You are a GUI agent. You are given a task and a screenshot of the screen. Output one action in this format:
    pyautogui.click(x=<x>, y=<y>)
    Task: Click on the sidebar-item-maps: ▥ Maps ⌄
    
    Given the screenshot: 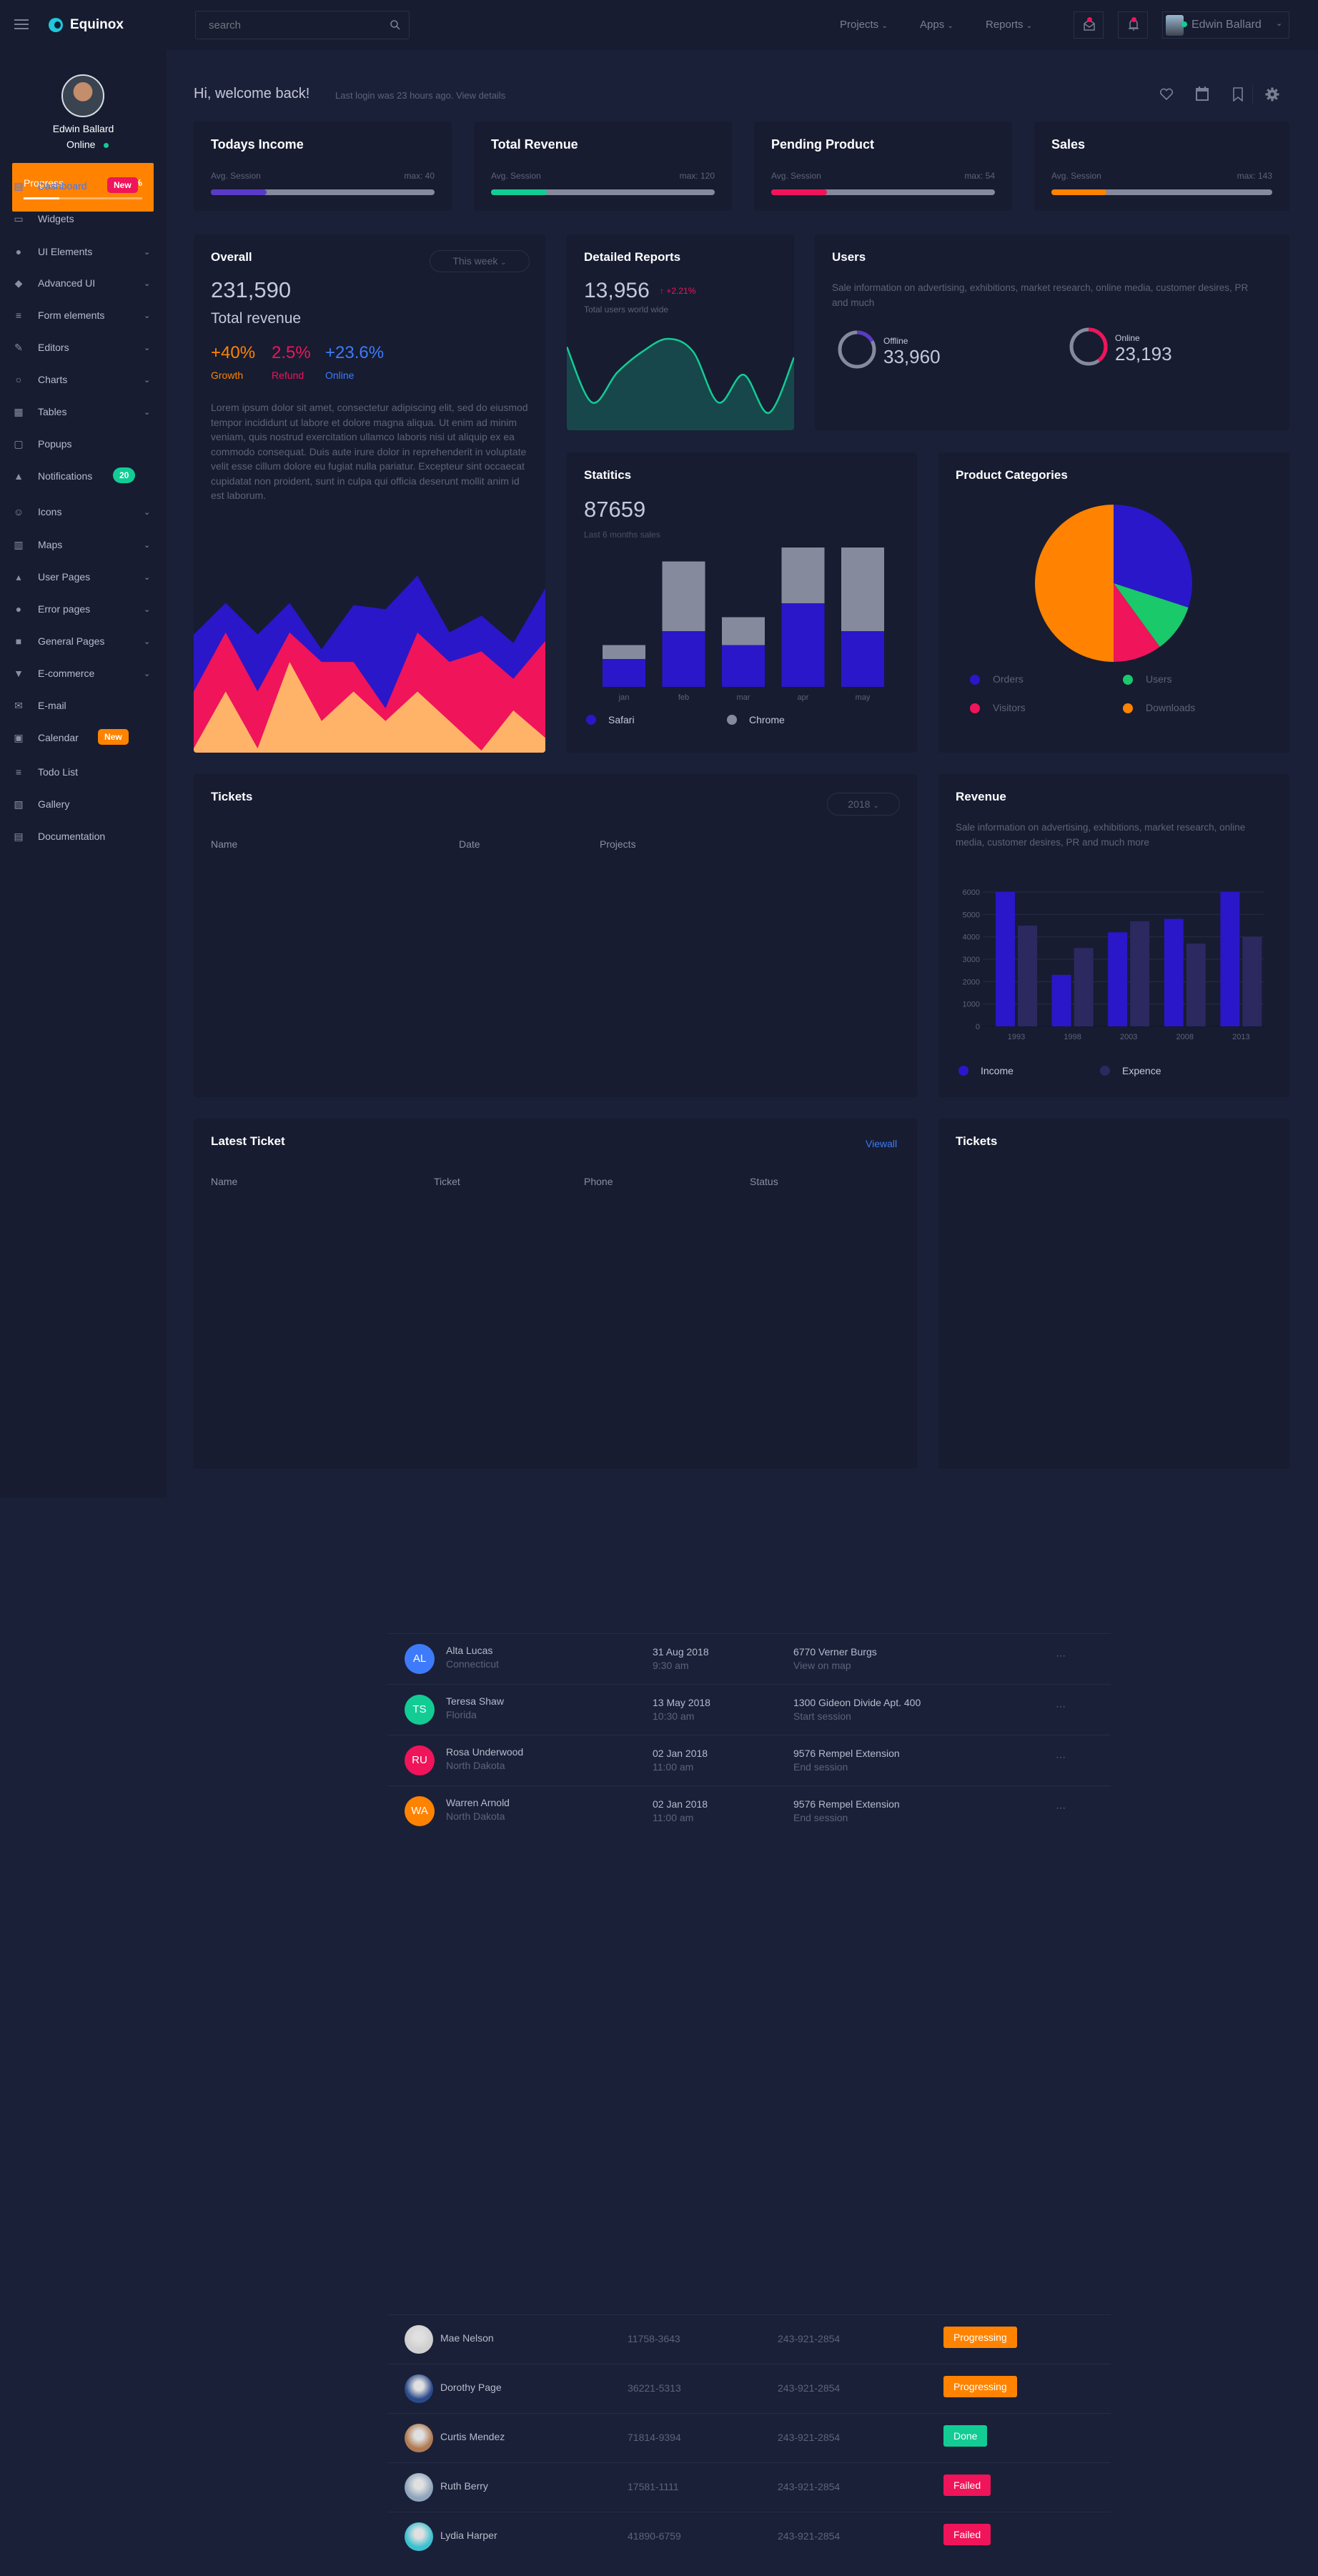 What is the action you would take?
    pyautogui.click(x=83, y=544)
    